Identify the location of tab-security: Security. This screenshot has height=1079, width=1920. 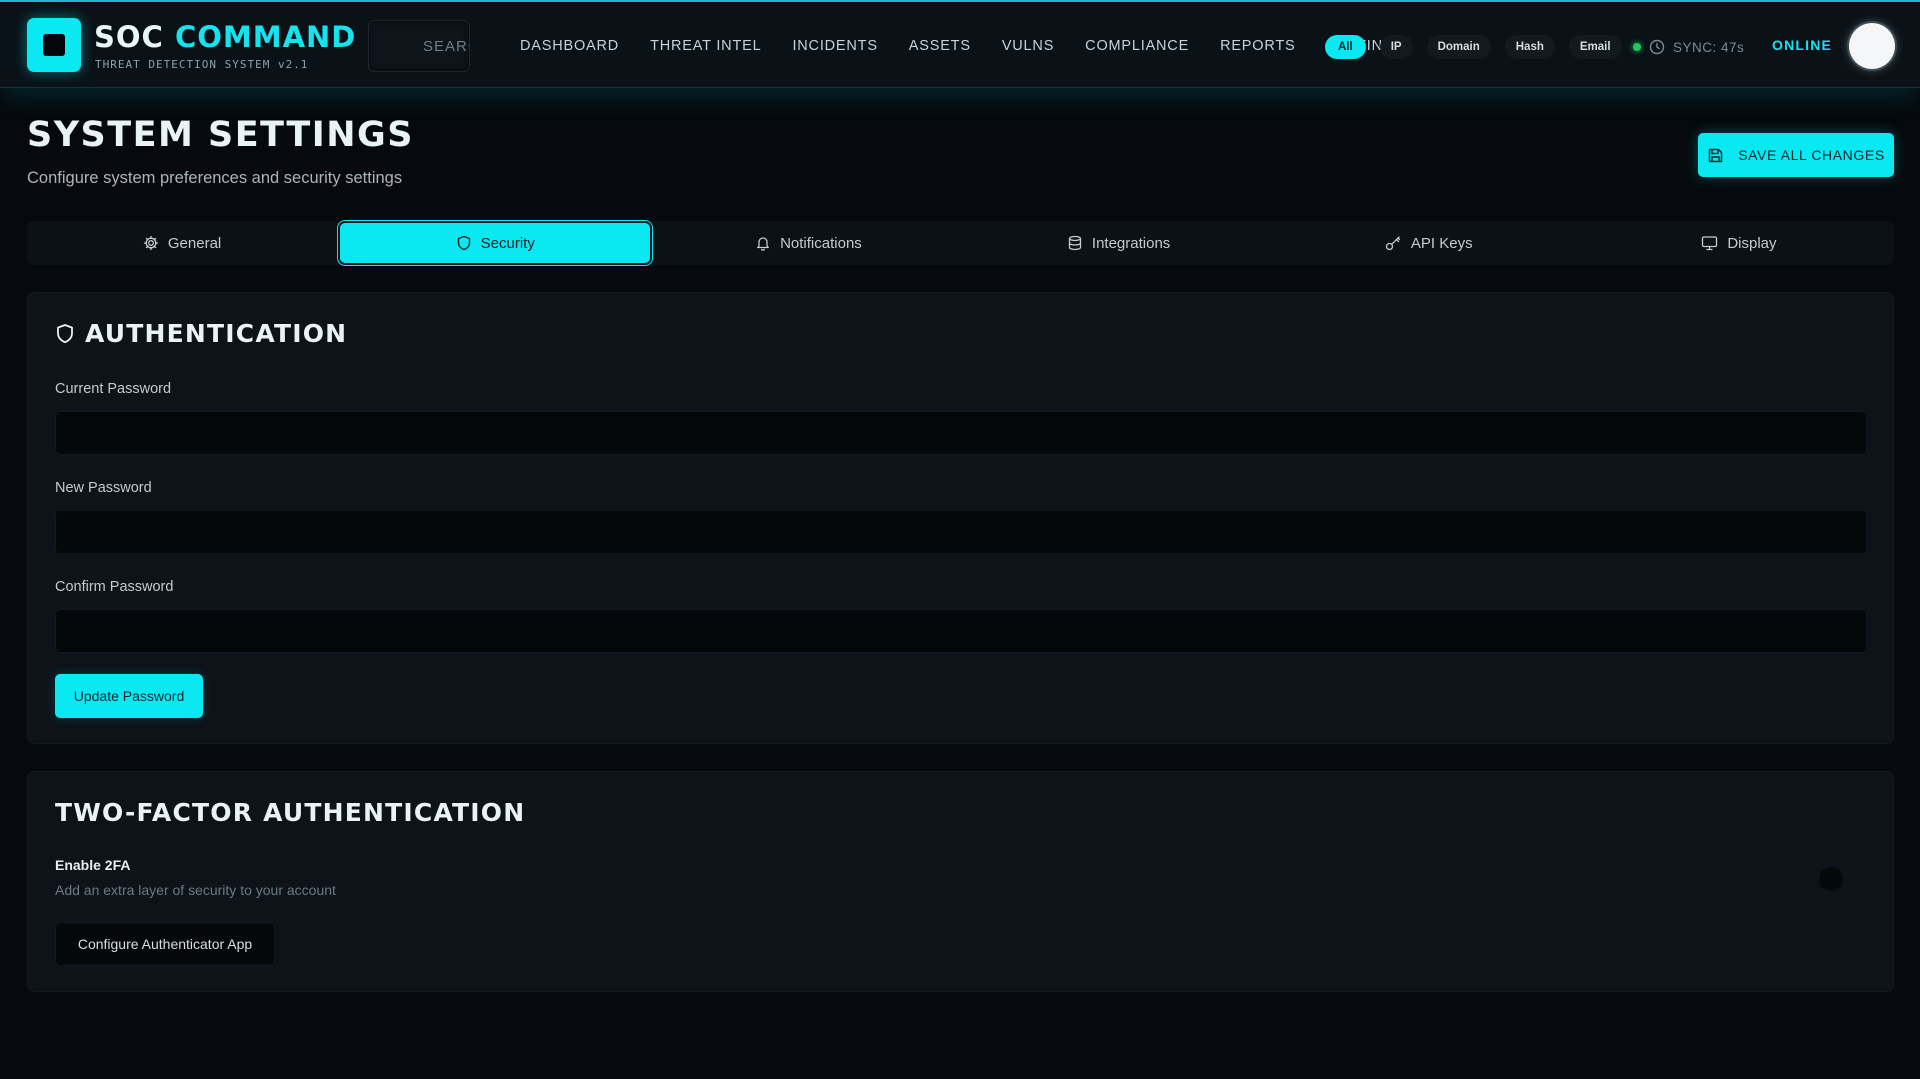
(495, 243).